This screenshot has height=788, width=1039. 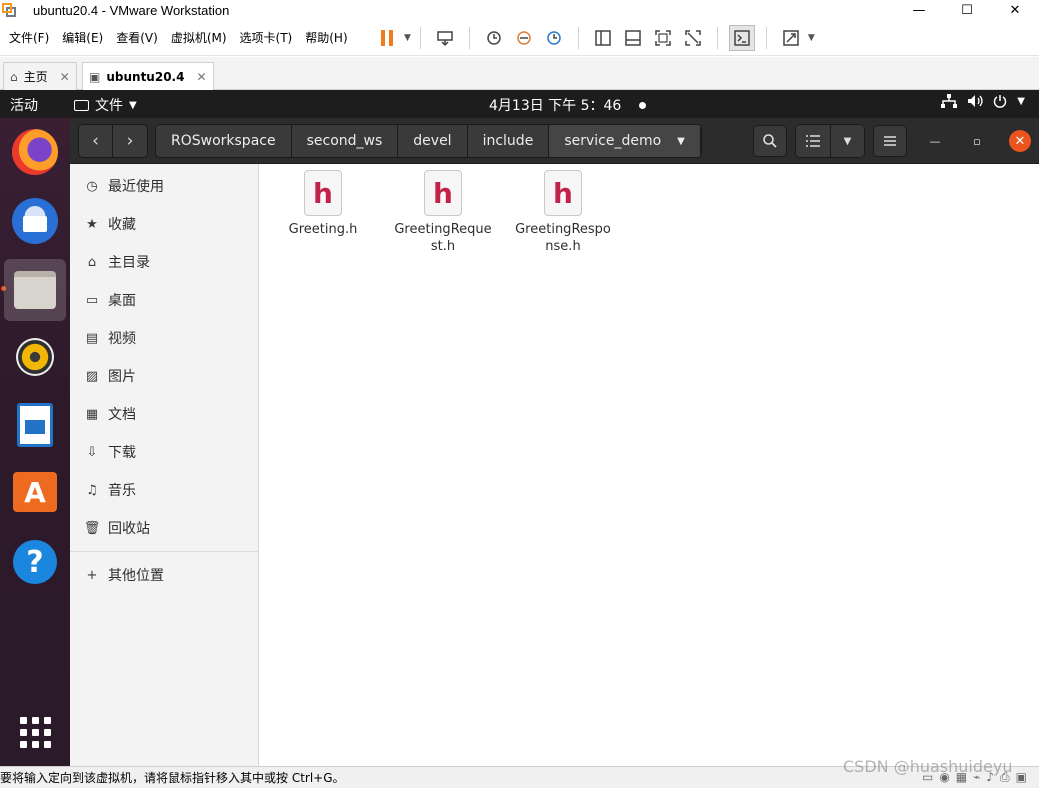 What do you see at coordinates (122, 339) in the screenshot?
I see `sidebar-item-label: 视频` at bounding box center [122, 339].